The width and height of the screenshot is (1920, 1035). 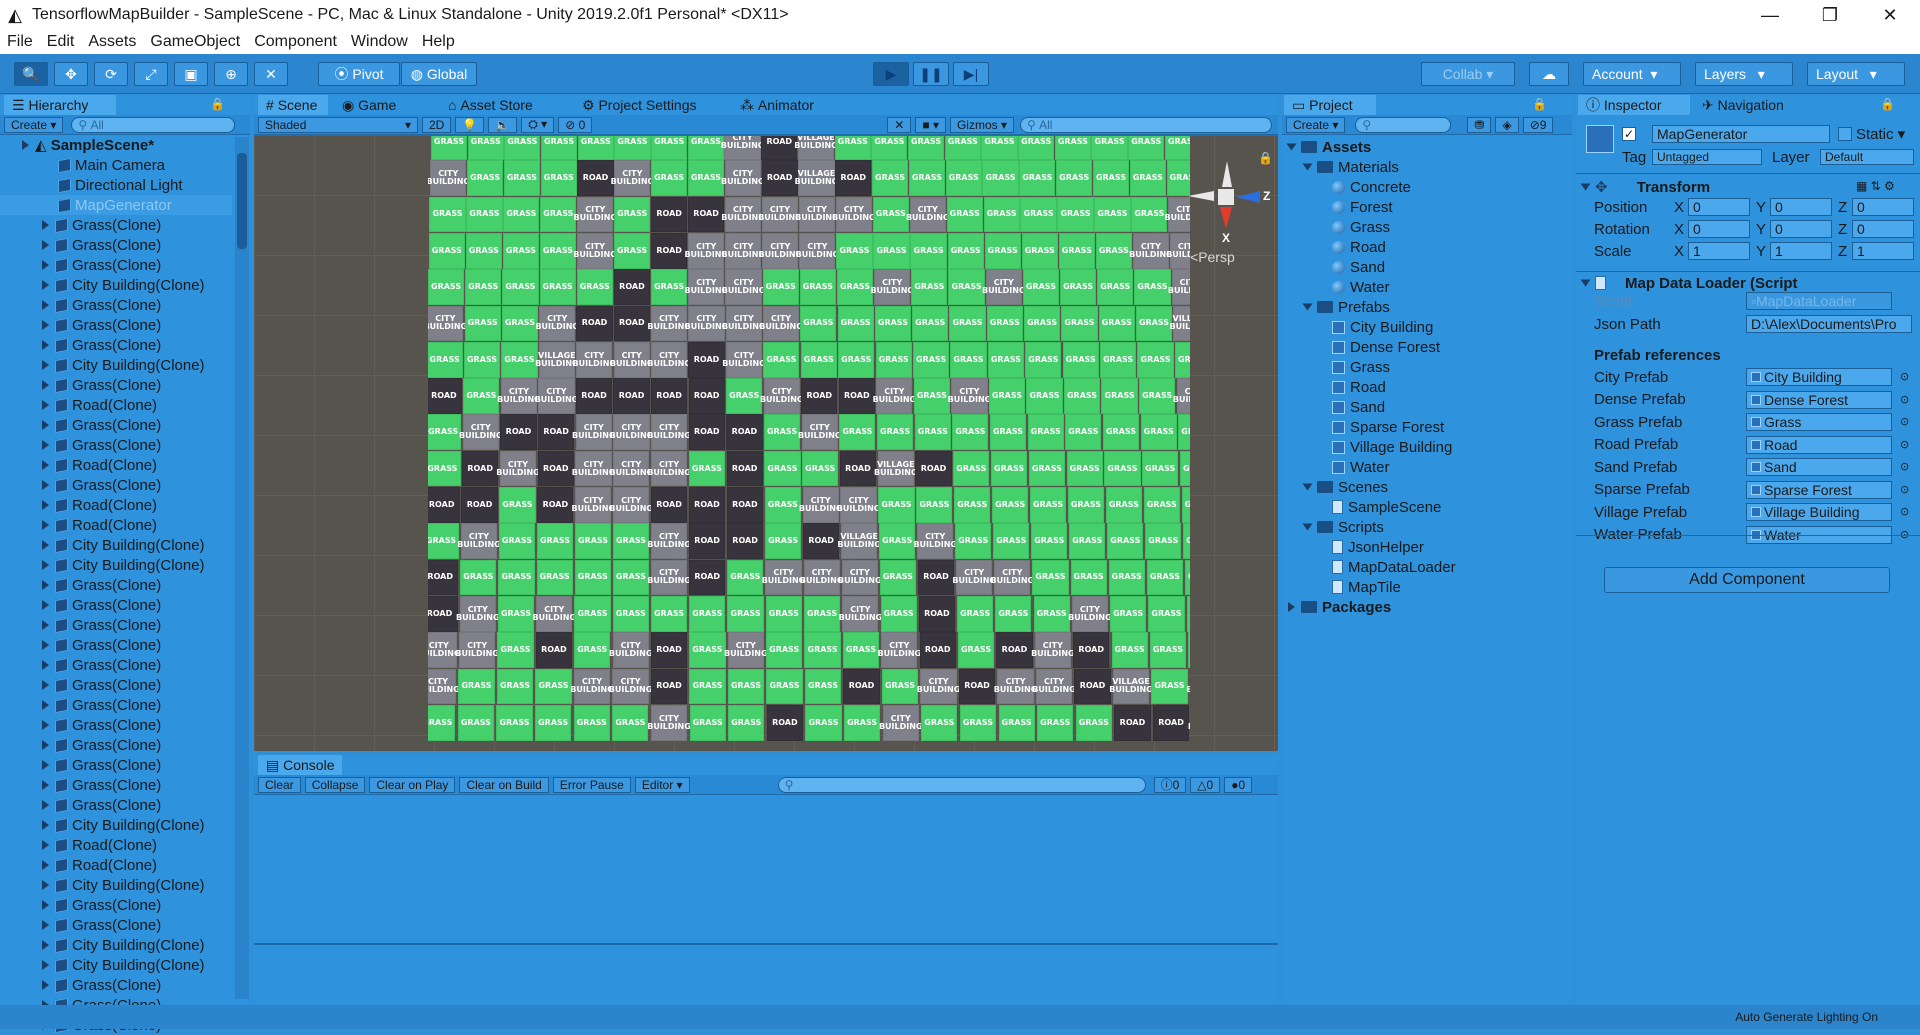 I want to click on project-item: Grass, so click(x=1361, y=367).